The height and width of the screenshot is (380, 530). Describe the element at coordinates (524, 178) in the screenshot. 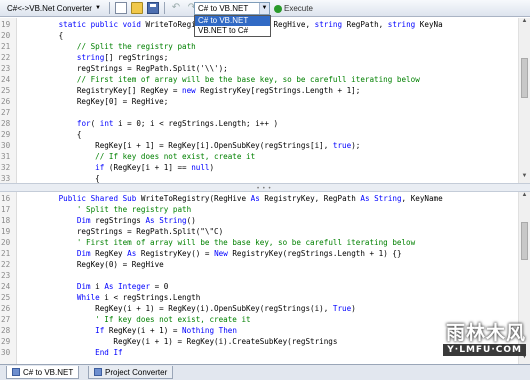

I see `scroll-down-icon: ▼` at that location.